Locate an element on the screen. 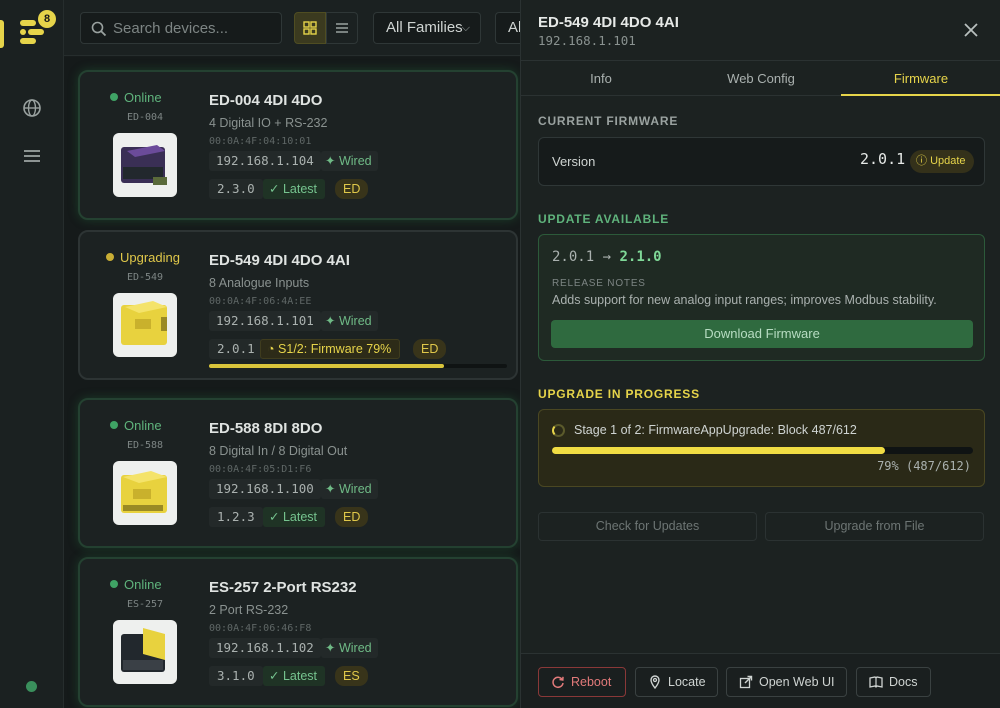 This screenshot has height=708, width=1000. drawer-footer: Reboot Locate Open Web UI Docs is located at coordinates (760, 680).